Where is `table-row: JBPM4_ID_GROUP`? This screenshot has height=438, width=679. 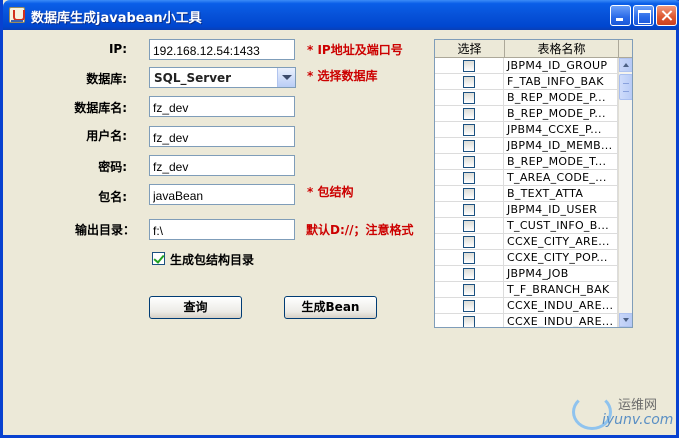
table-row: JBPM4_ID_GROUP is located at coordinates (526, 66).